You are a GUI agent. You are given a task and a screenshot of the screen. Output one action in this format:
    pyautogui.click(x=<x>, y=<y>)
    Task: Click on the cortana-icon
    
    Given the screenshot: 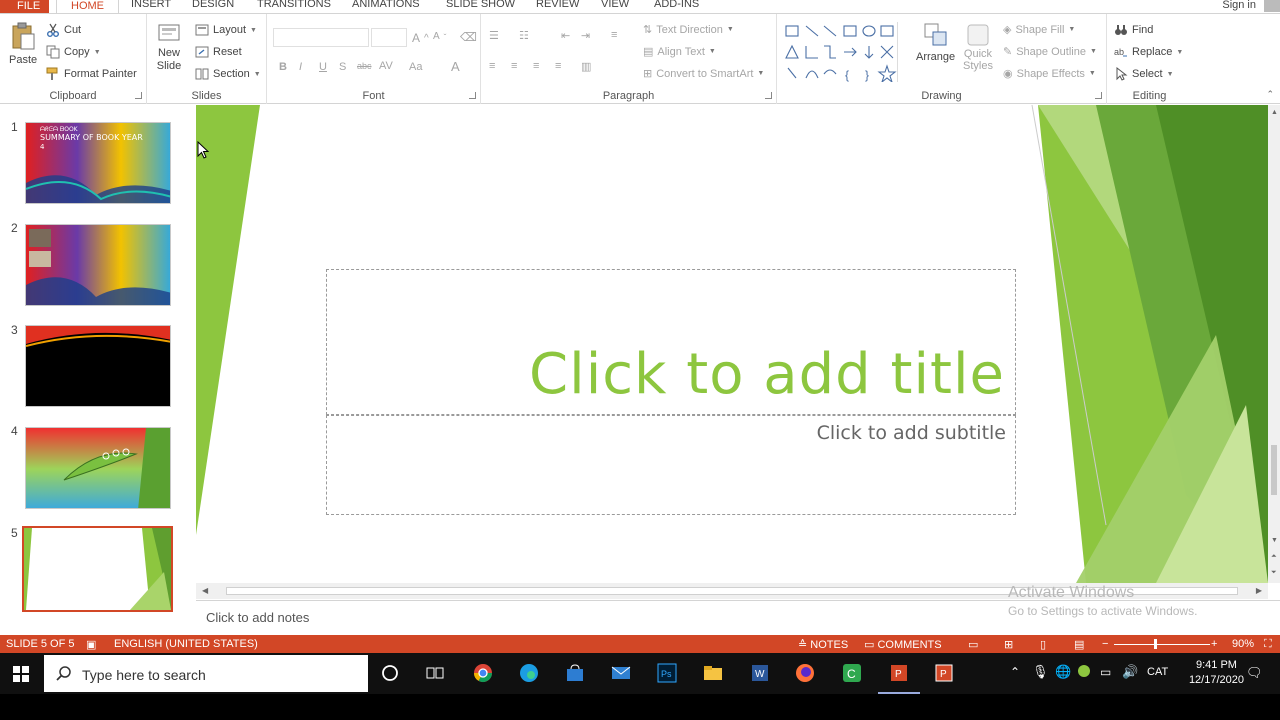 What is the action you would take?
    pyautogui.click(x=390, y=673)
    